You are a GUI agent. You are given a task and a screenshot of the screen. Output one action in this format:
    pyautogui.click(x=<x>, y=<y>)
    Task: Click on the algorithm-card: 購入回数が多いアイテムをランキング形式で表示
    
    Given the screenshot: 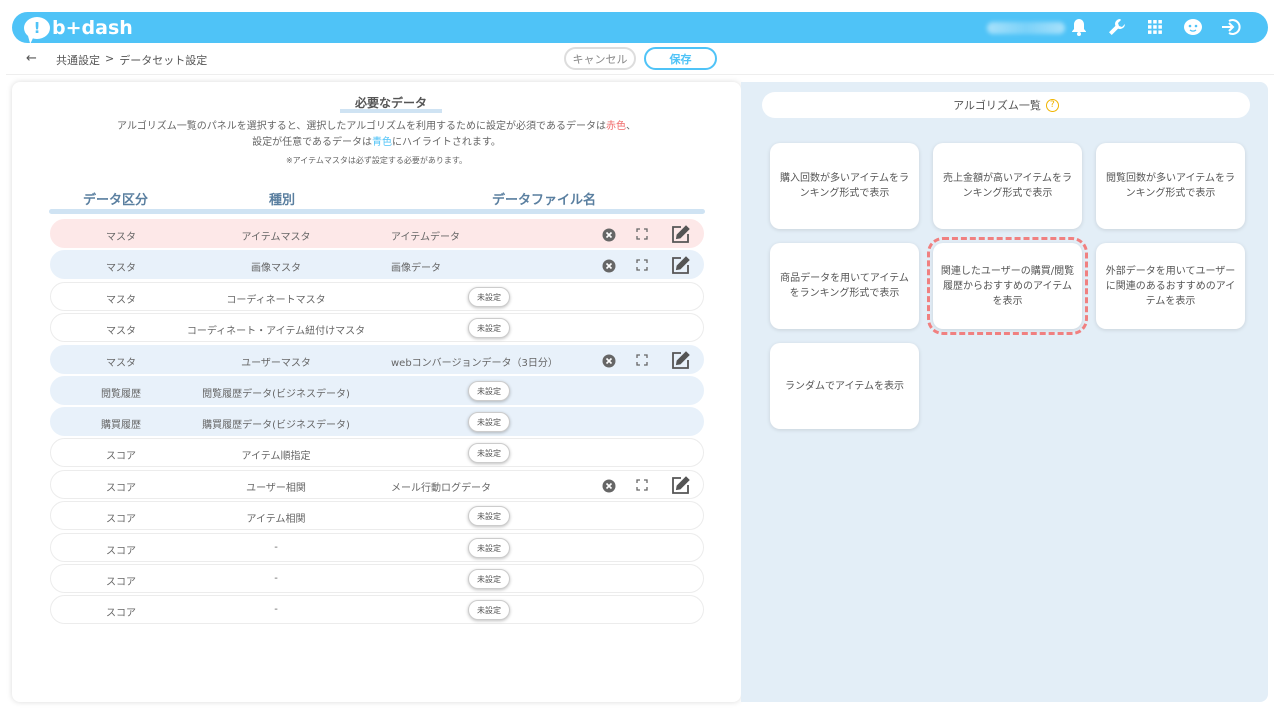 What is the action you would take?
    pyautogui.click(x=844, y=186)
    